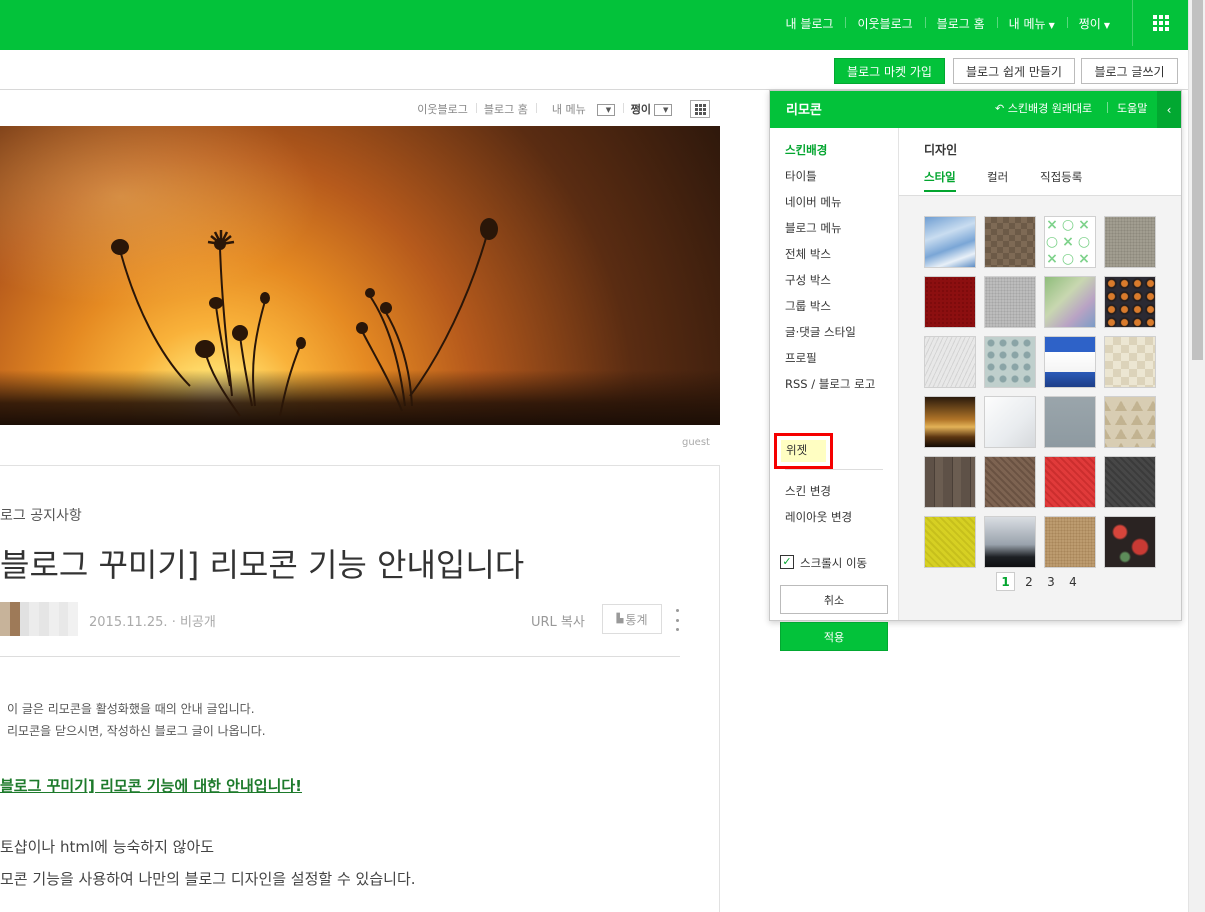  I want to click on swatch-gray-noise, so click(1010, 302).